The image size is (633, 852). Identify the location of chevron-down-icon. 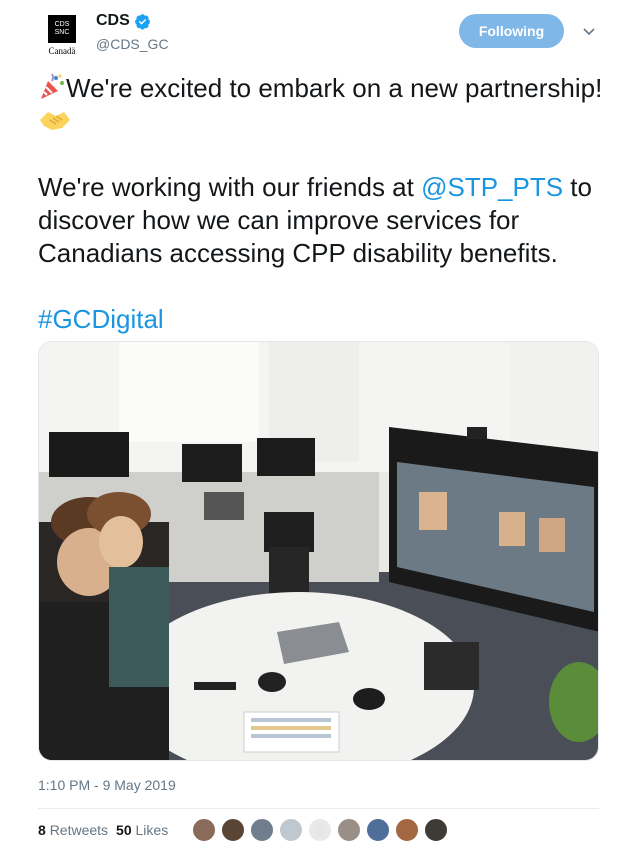
(589, 31).